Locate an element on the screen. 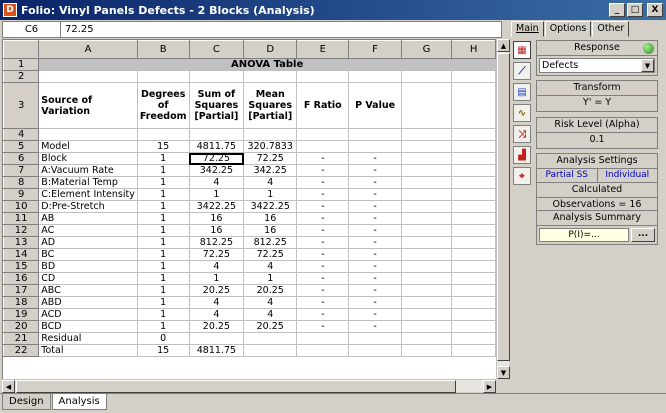  source-cell: B:Material Temp is located at coordinates (88, 182).